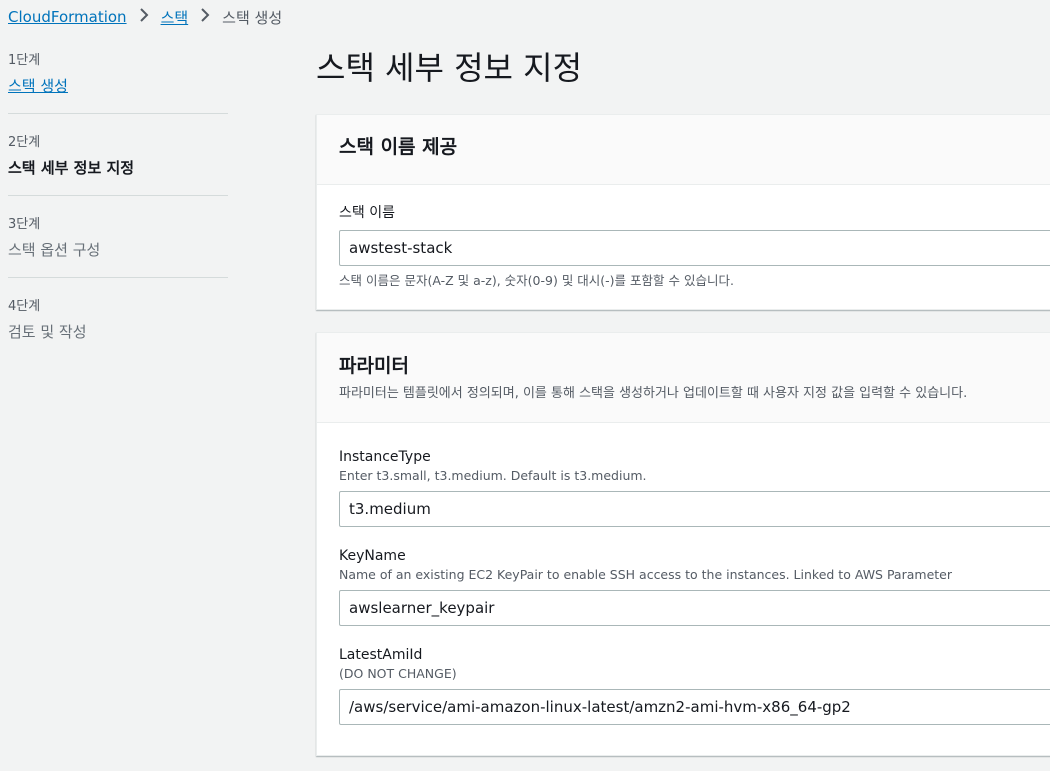 The height and width of the screenshot is (771, 1050). What do you see at coordinates (694, 248) in the screenshot?
I see `stack-name-input` at bounding box center [694, 248].